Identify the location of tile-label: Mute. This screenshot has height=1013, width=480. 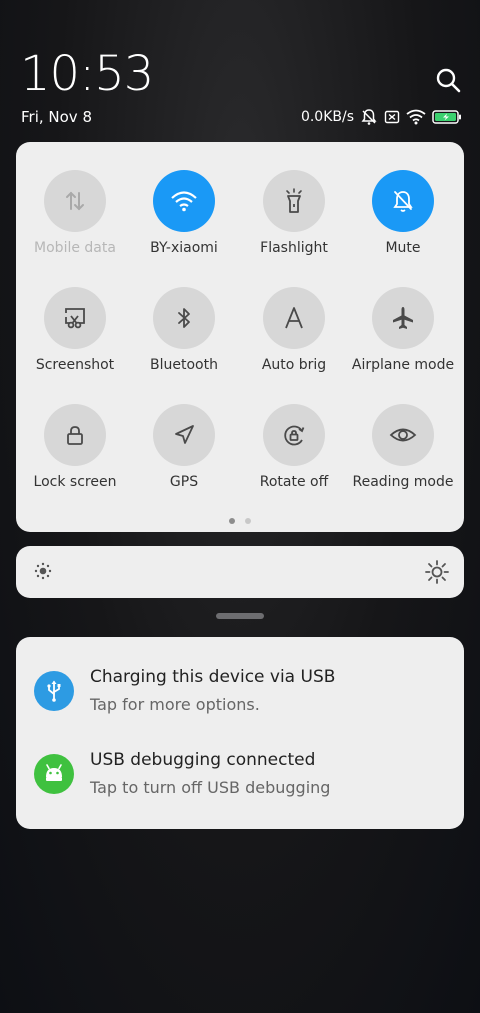
(403, 248).